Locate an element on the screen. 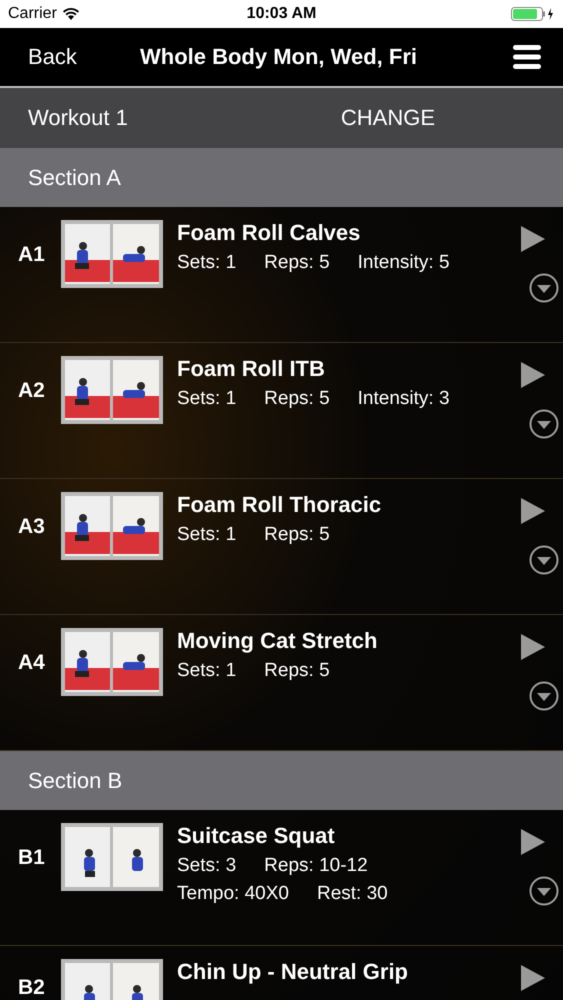 This screenshot has height=1000, width=563. change-button: CHANGE is located at coordinates (387, 118).